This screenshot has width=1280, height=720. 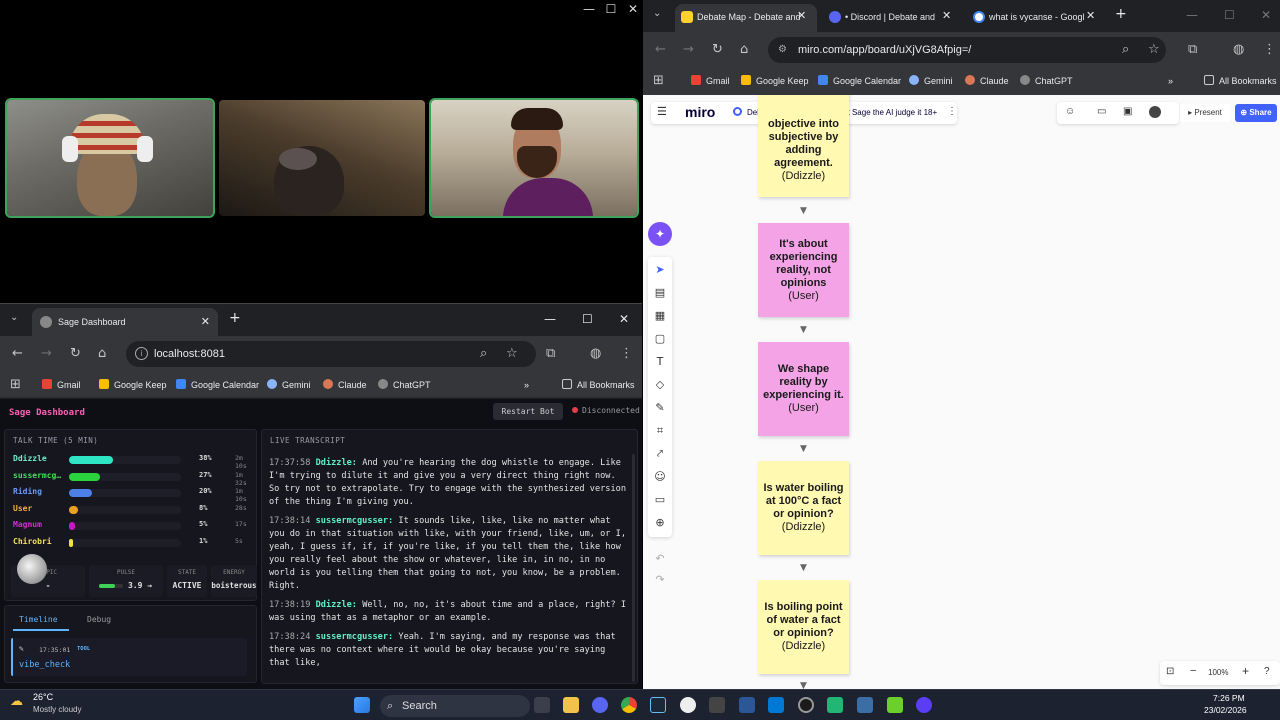 I want to click on close-button: ✕, so click(x=633, y=9).